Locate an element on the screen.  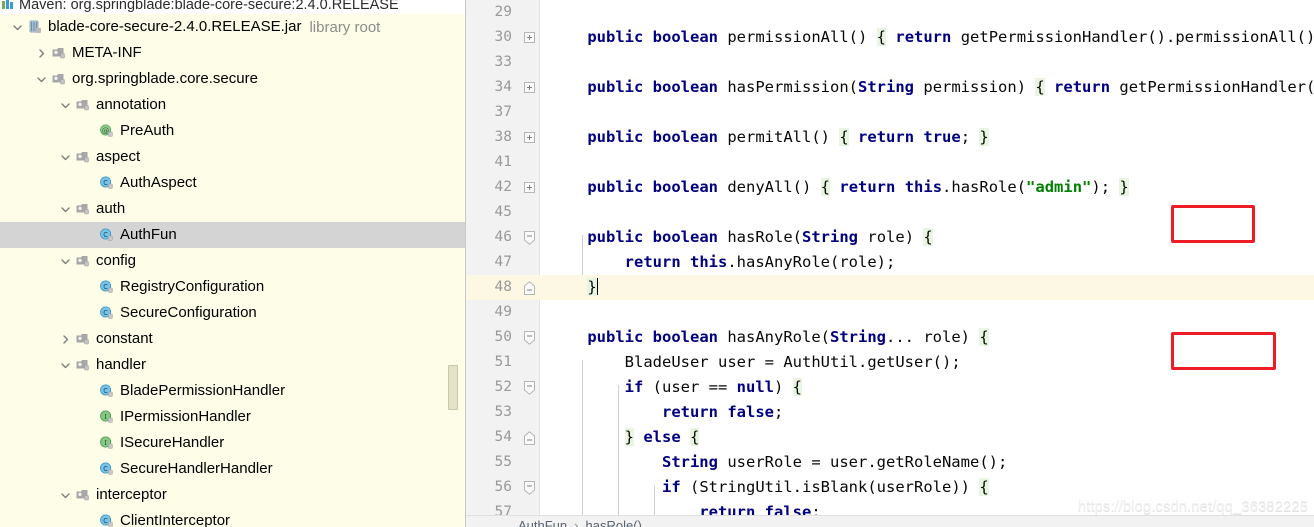
line-number: 56 is located at coordinates (492, 487).